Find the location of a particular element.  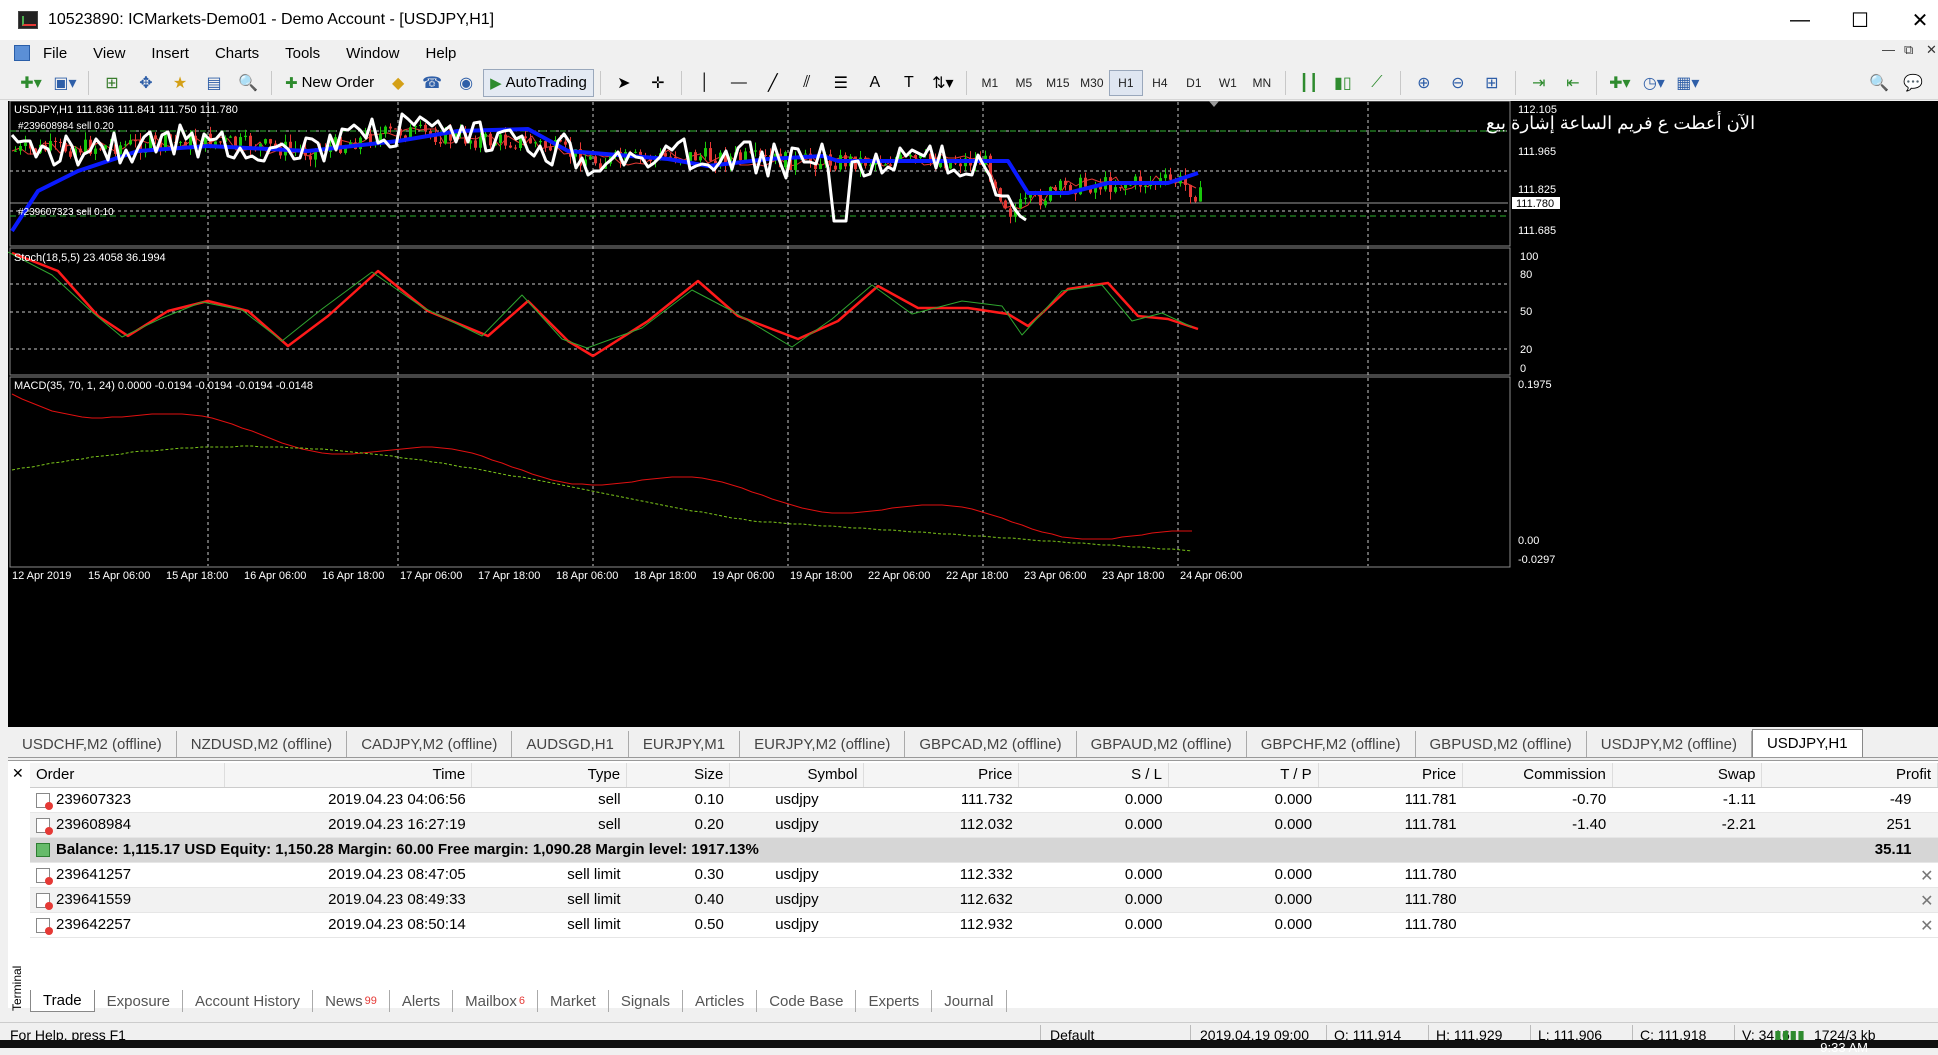

periods-icon: ◷▾ is located at coordinates (1654, 83).